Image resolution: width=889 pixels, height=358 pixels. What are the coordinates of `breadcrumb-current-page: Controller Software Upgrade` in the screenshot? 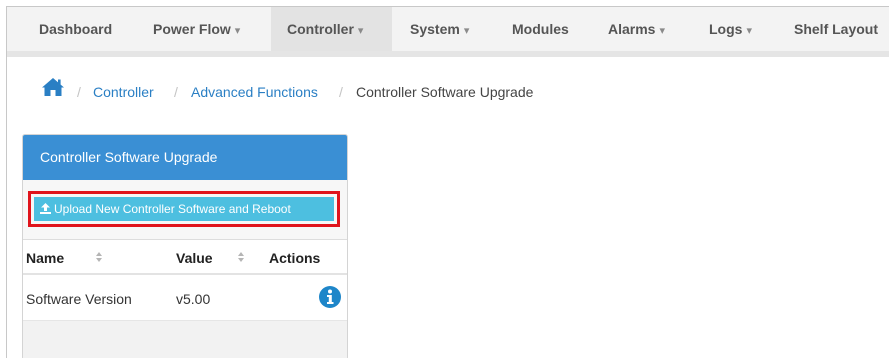 It's located at (445, 92).